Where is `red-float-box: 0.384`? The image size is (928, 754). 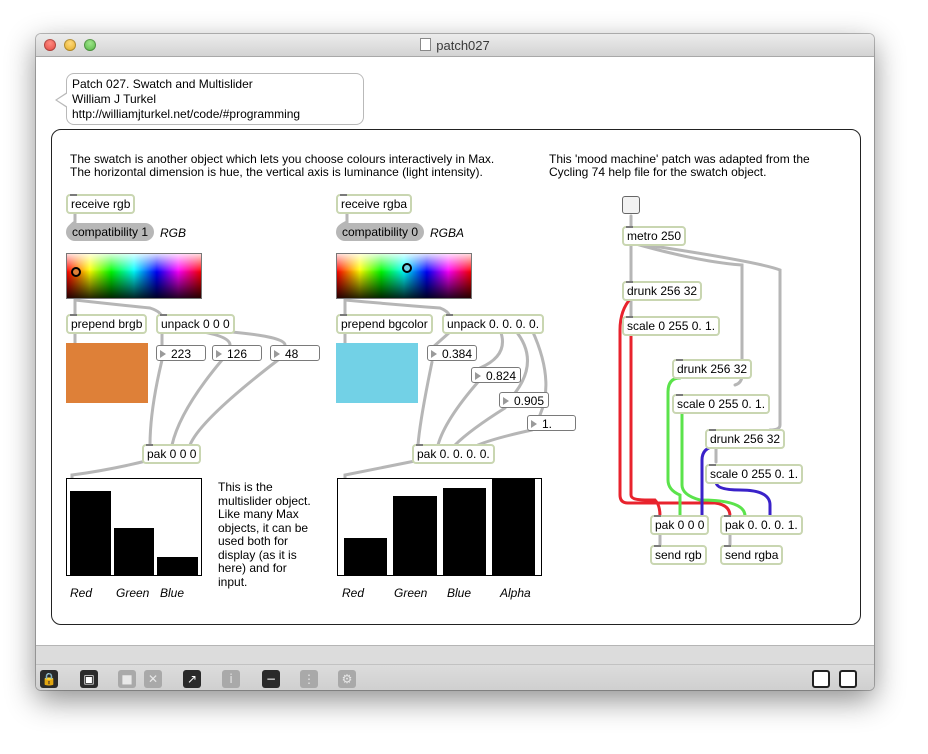
red-float-box: 0.384 is located at coordinates (452, 353).